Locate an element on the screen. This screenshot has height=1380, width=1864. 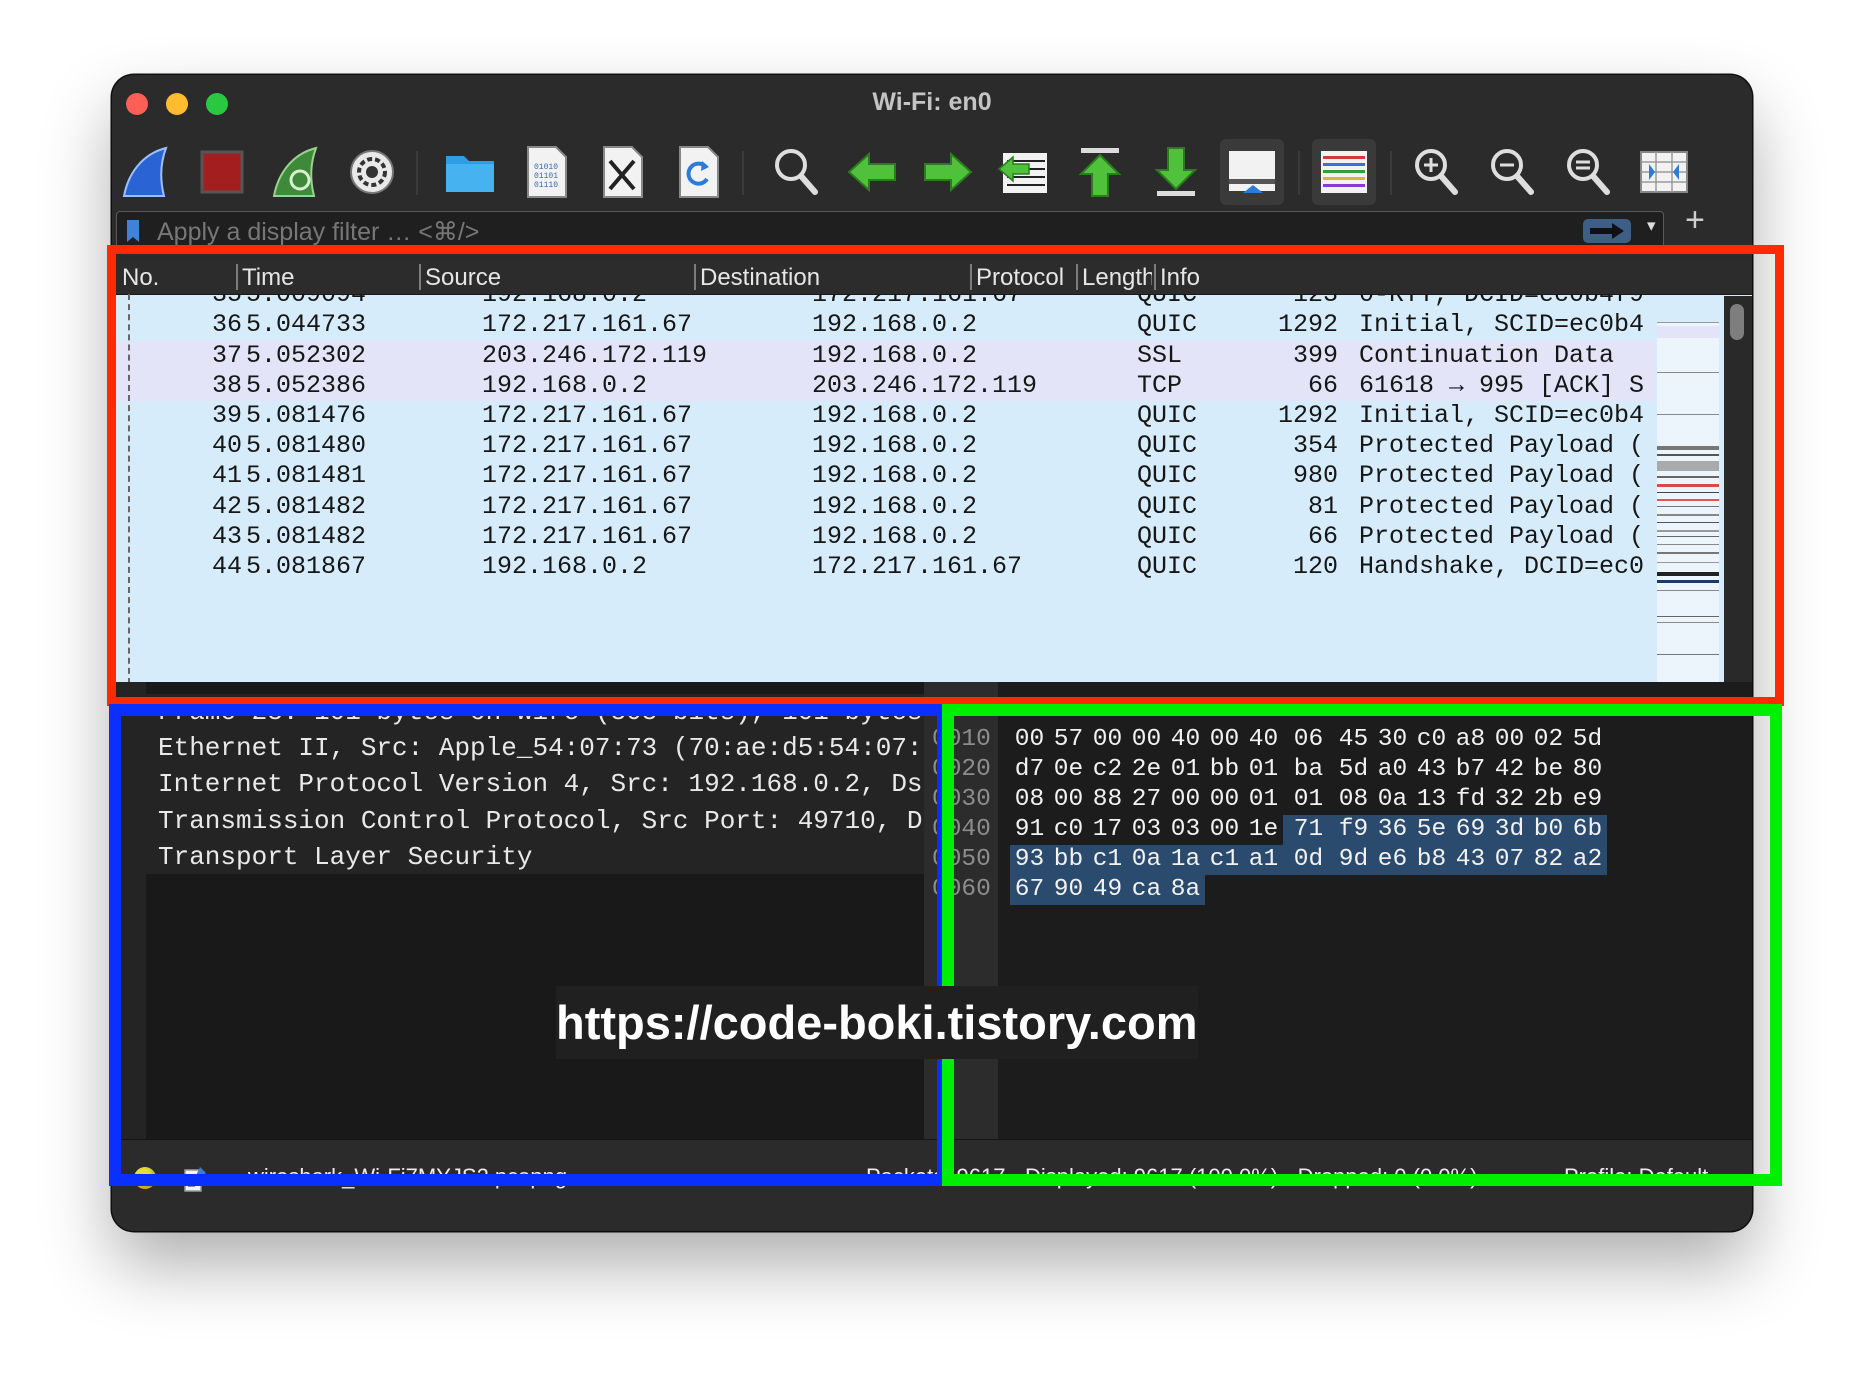
packet-minimap is located at coordinates (1688, 489).